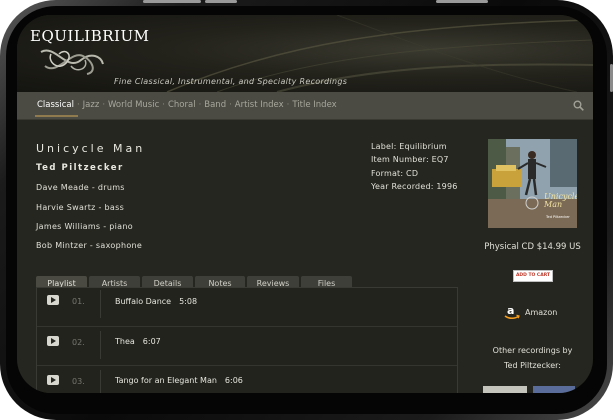  What do you see at coordinates (560, 200) in the screenshot?
I see `cover-title: Unicycle Man` at bounding box center [560, 200].